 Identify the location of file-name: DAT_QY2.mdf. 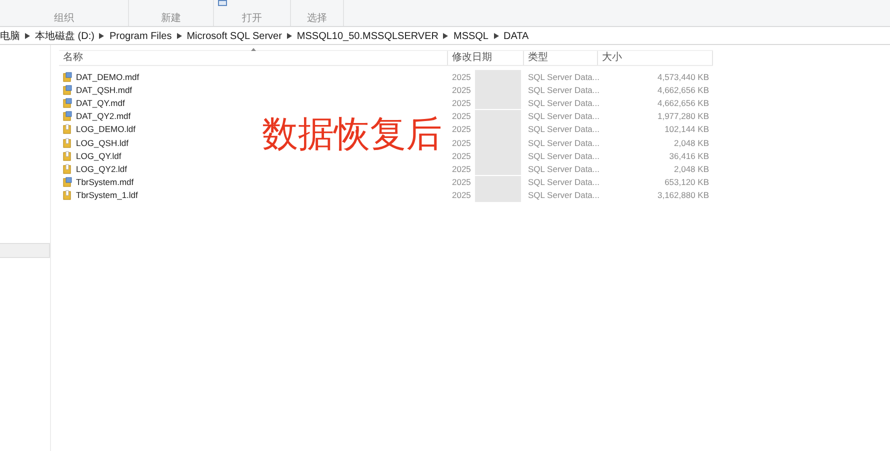
(103, 116).